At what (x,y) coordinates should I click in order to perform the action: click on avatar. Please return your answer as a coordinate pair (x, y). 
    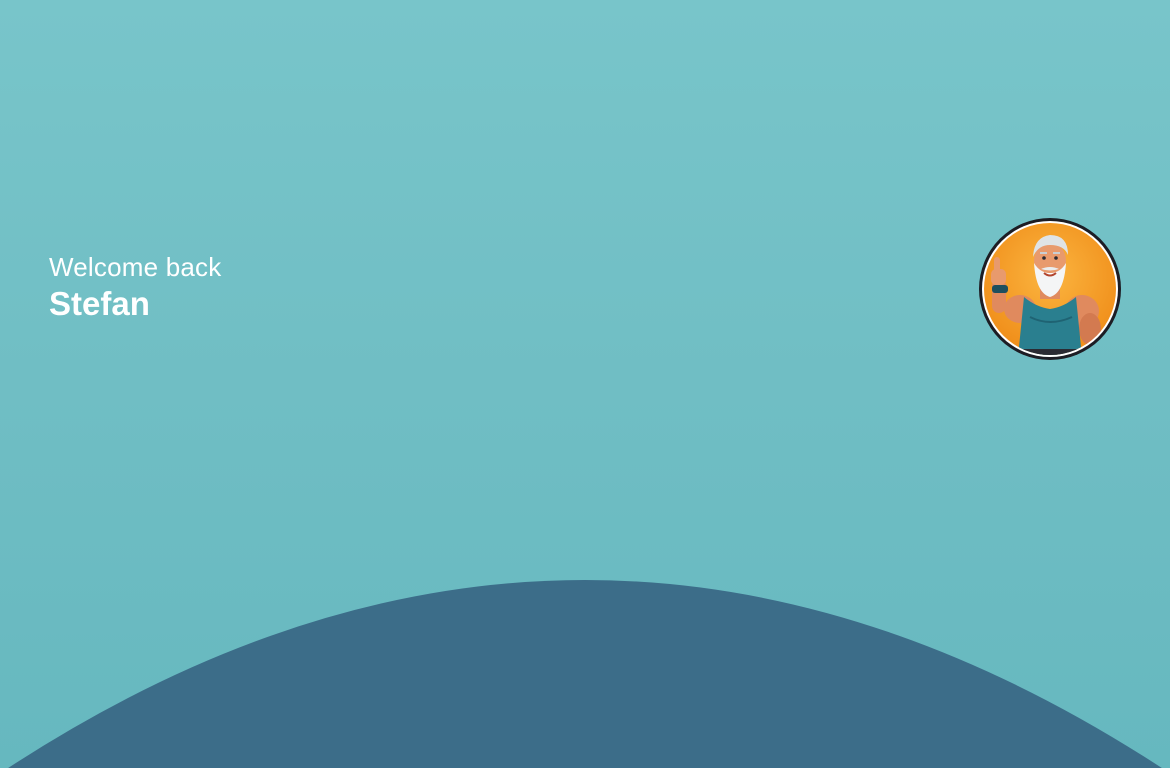
    Looking at the image, I should click on (1050, 289).